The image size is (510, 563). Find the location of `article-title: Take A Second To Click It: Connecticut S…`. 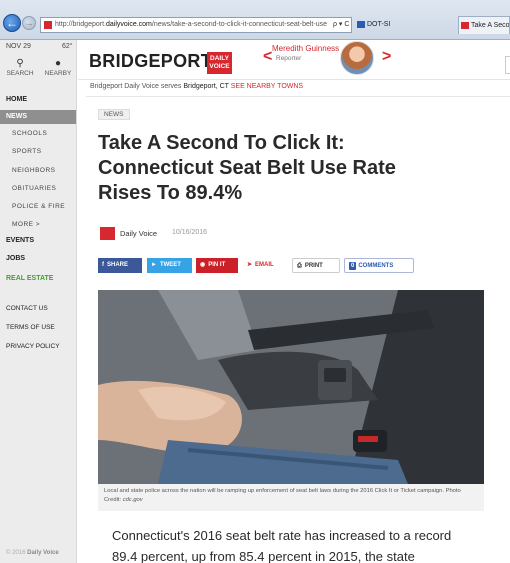

article-title: Take A Second To Click It: Connecticut S… is located at coordinates (247, 168).